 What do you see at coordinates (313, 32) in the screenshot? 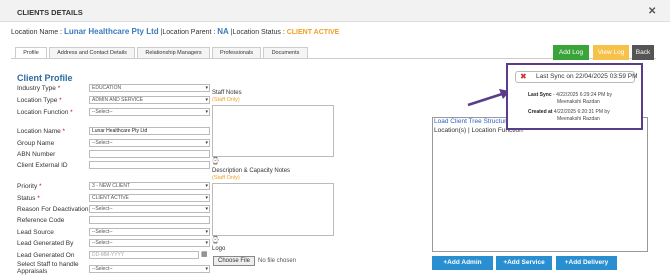
I see `location-status-value: CLIENT ACTIVE` at bounding box center [313, 32].